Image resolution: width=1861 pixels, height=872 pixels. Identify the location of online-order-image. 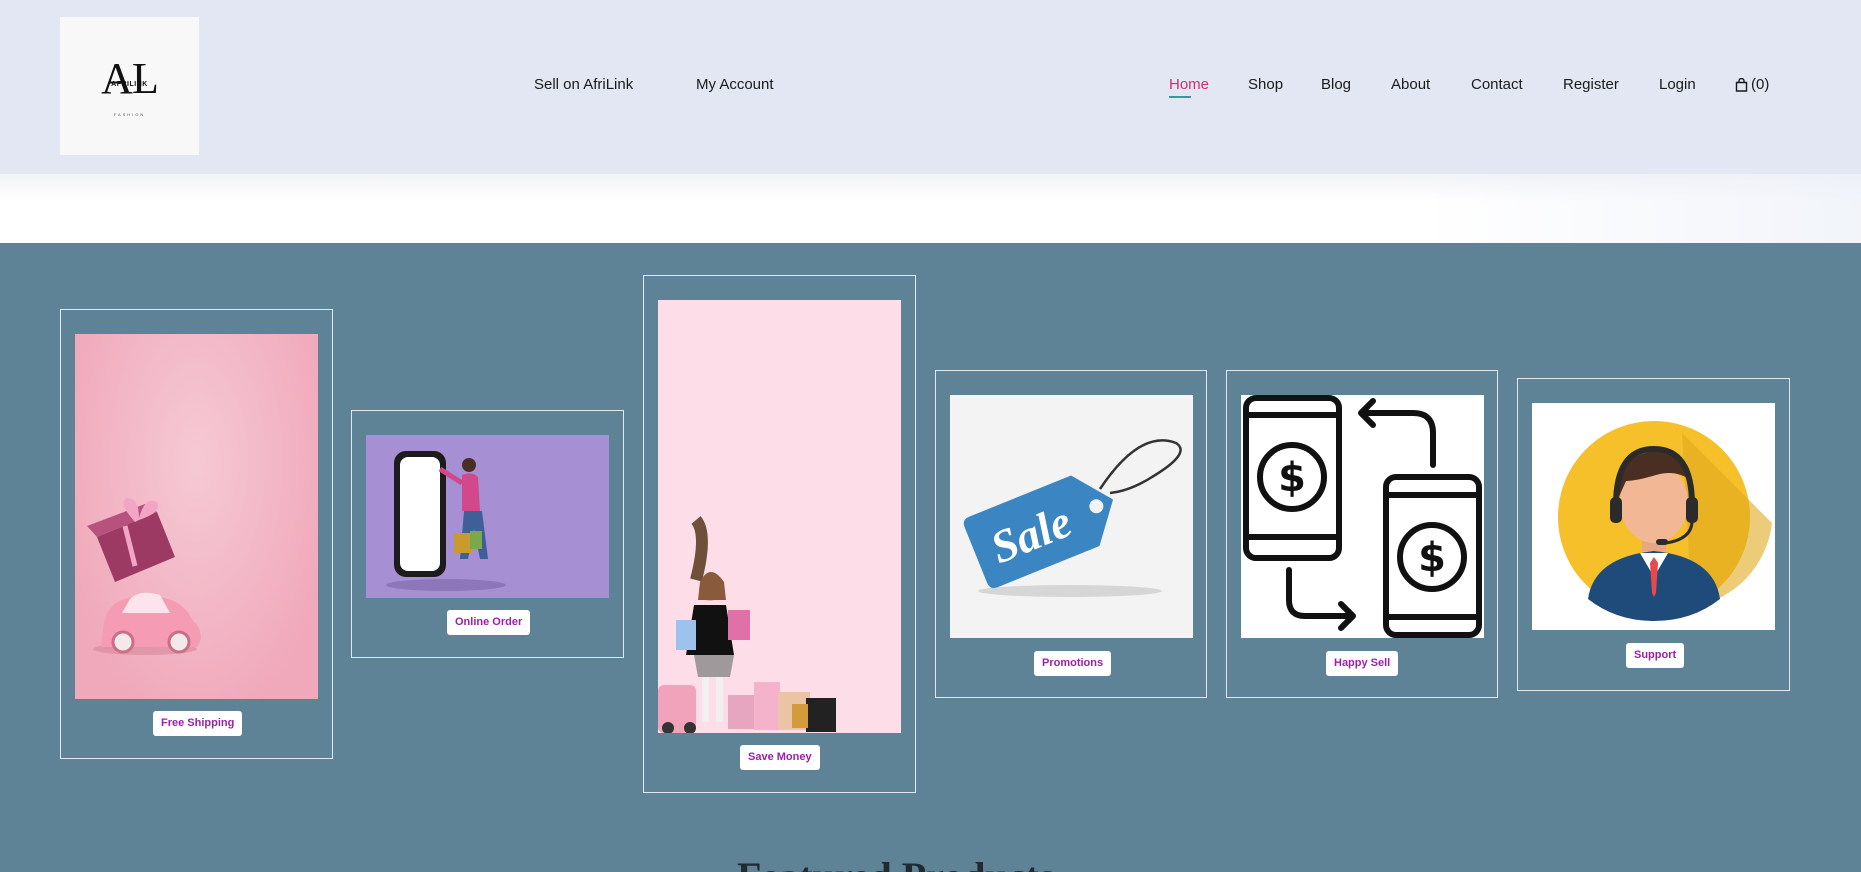
(487, 516).